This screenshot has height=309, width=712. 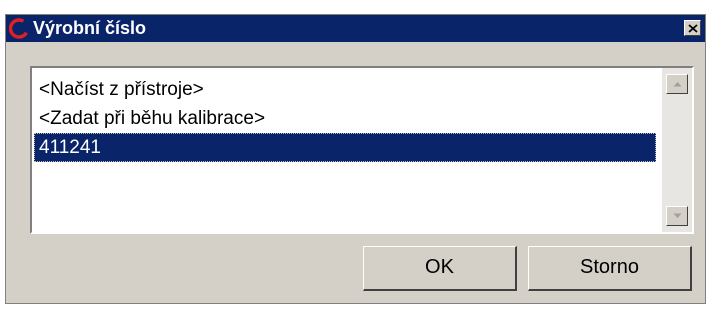 I want to click on vertical-scrollbar, so click(x=677, y=150).